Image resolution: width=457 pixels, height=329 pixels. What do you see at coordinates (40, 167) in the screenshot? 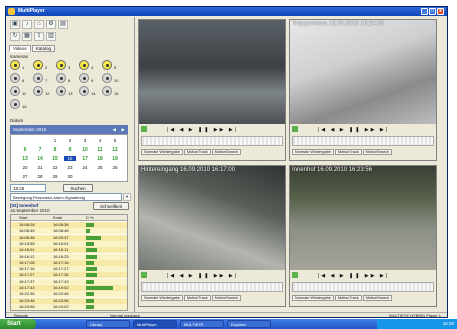
I see `calendar-day: 21` at bounding box center [40, 167].